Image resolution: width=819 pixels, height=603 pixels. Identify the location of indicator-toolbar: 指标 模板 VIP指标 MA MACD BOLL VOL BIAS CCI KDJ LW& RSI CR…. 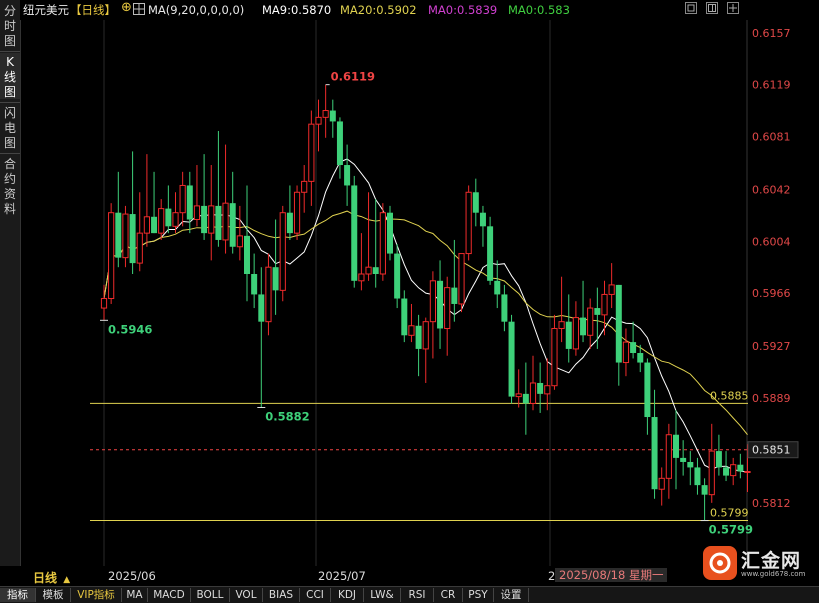
(409, 594).